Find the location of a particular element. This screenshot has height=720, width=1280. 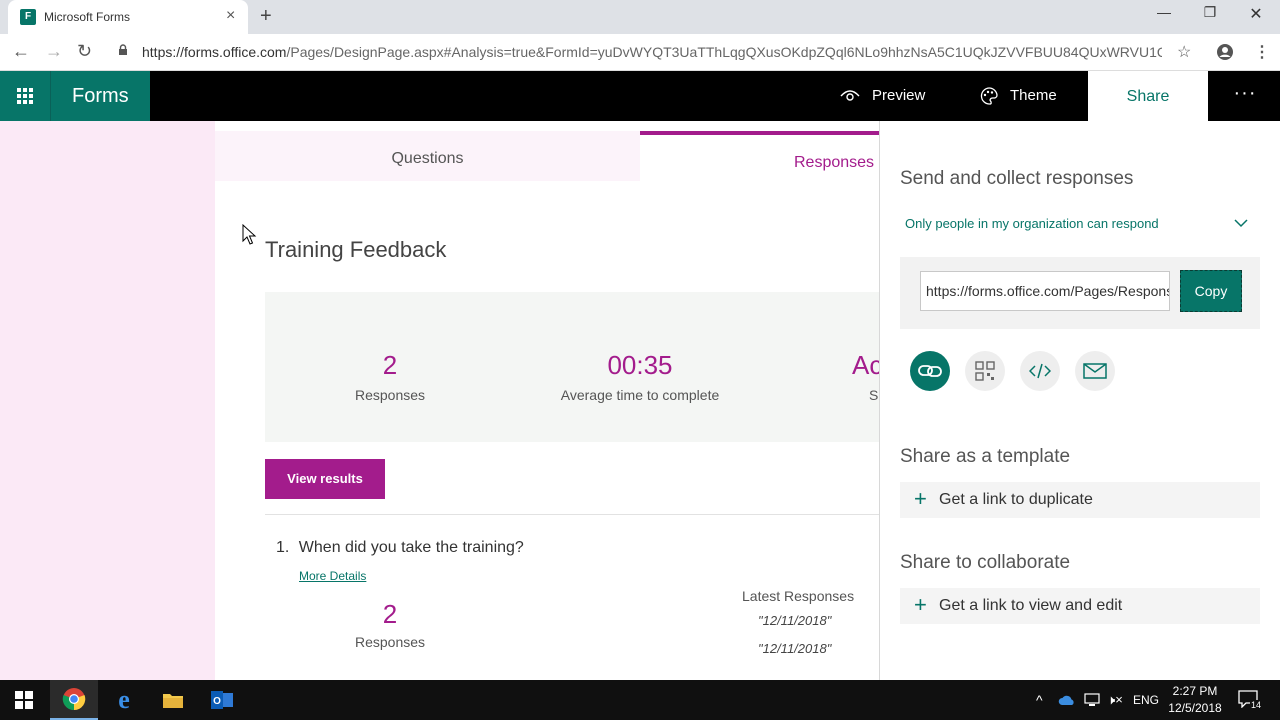

stat-responses: 2 Responses is located at coordinates (390, 376).